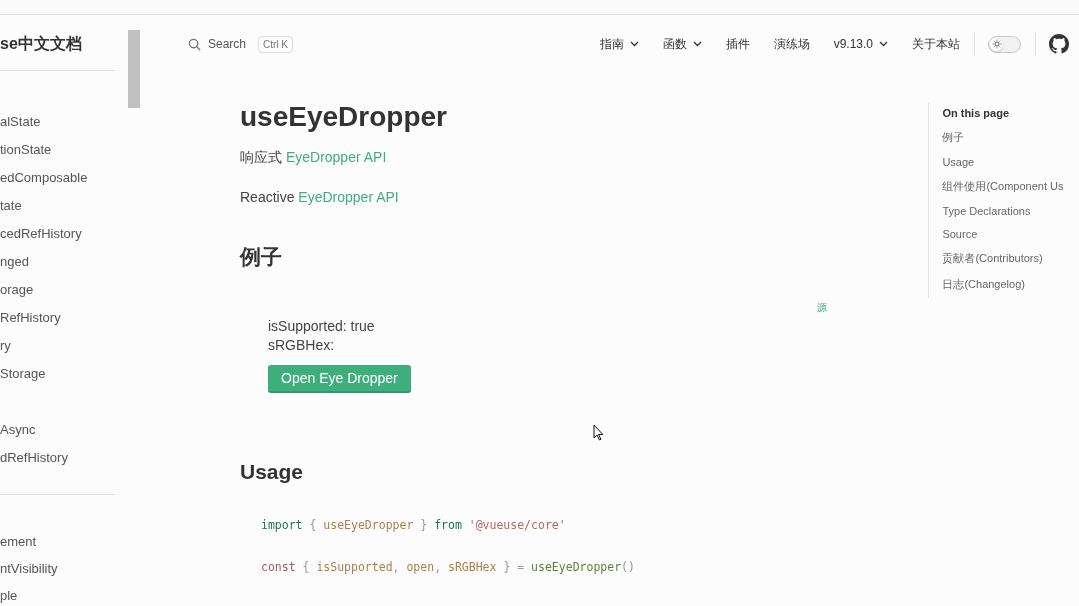  Describe the element at coordinates (57, 234) in the screenshot. I see `sidebar-item: cedRefHistory` at that location.